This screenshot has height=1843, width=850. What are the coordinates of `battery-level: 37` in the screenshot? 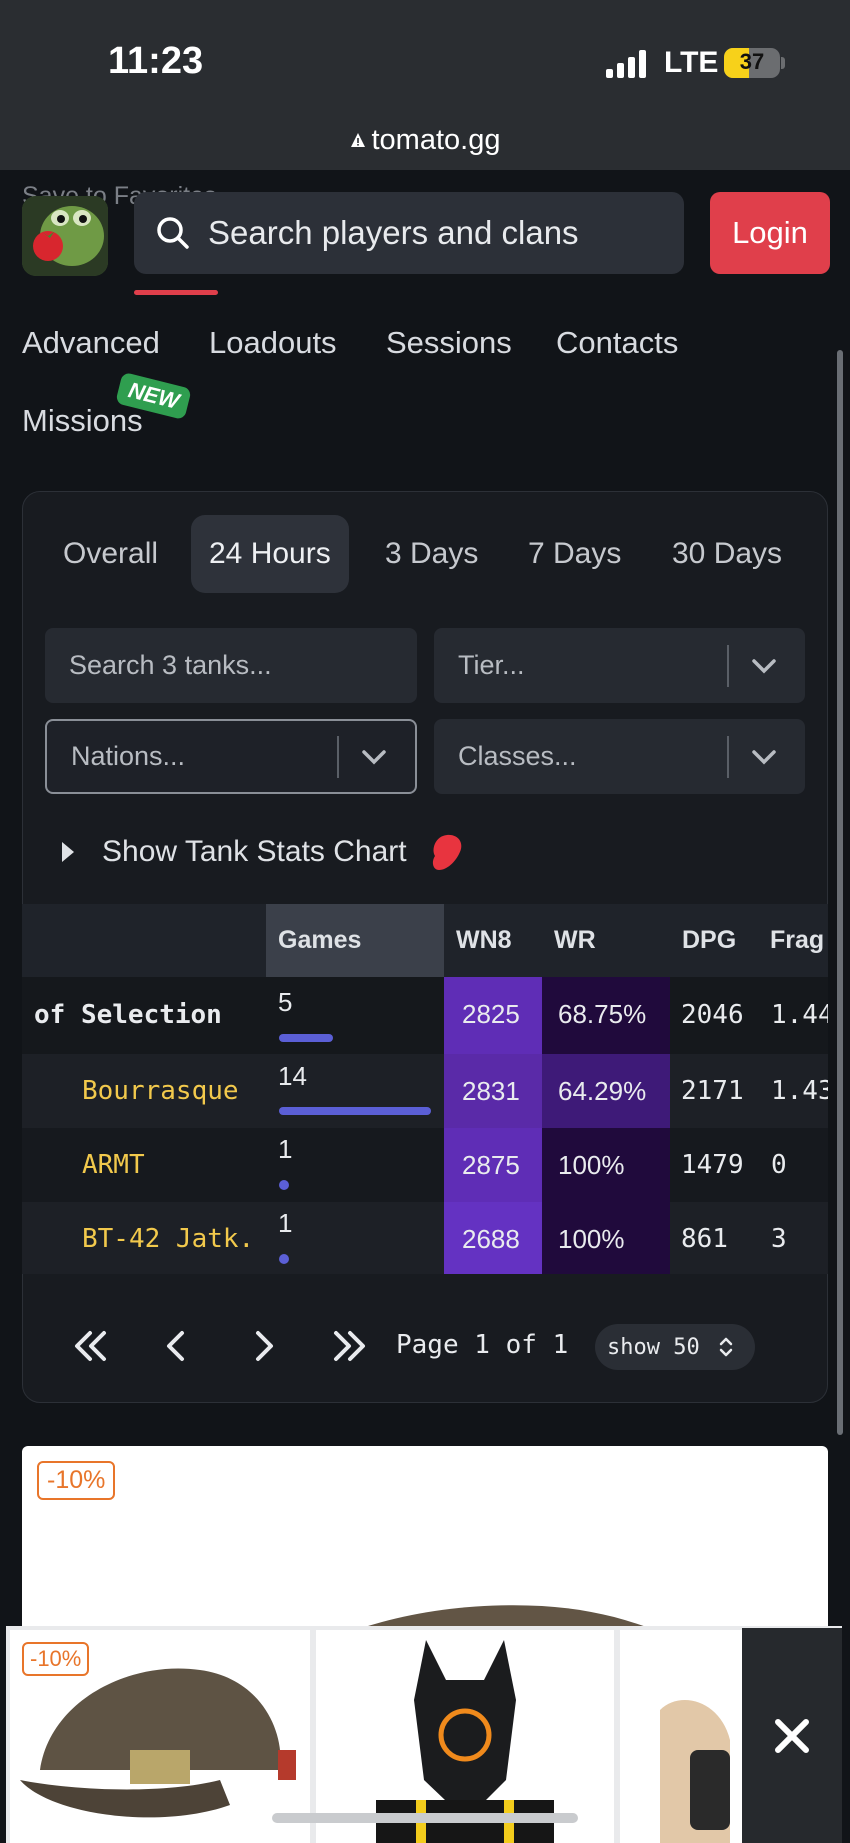 It's located at (752, 61).